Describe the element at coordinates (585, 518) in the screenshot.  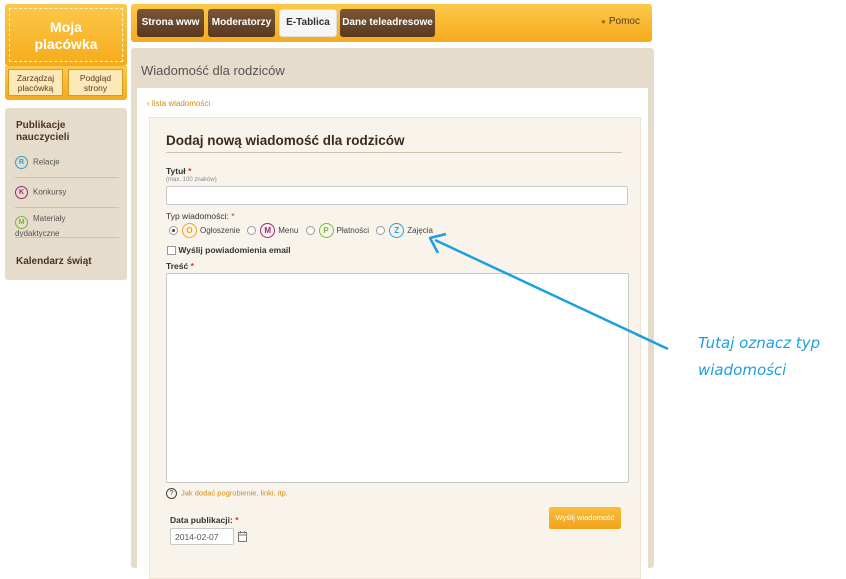
I see `send-message-button: Wyślij wiadomość` at that location.